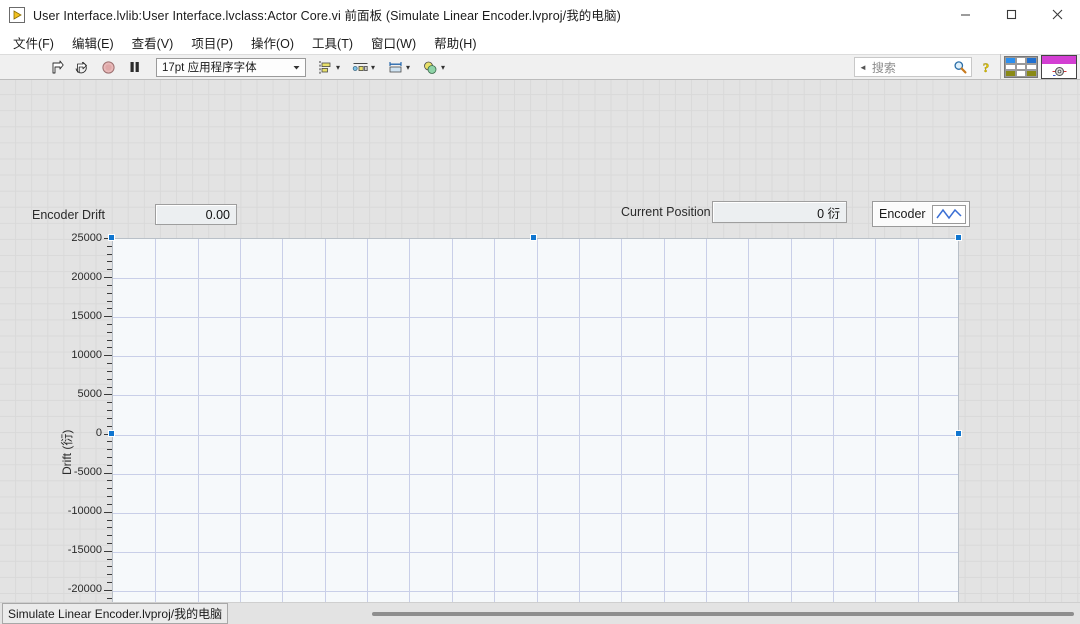  Describe the element at coordinates (883, 67) in the screenshot. I see `search-placeholder: 搜索` at that location.